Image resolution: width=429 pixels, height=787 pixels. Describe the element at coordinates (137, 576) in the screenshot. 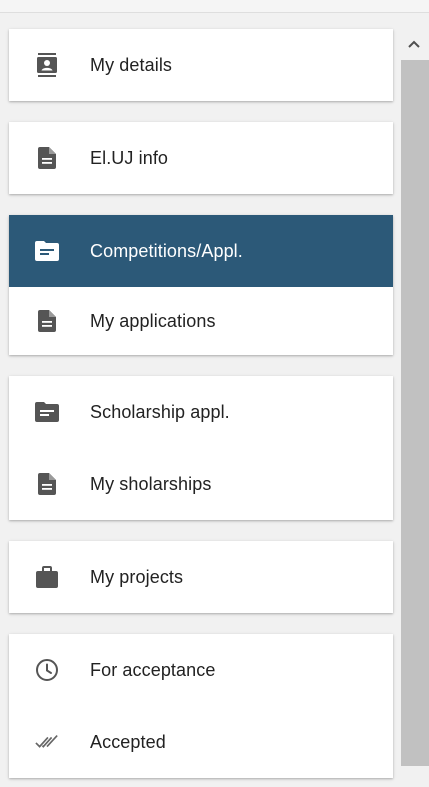

I see `sidebar-item-label: My projects` at that location.